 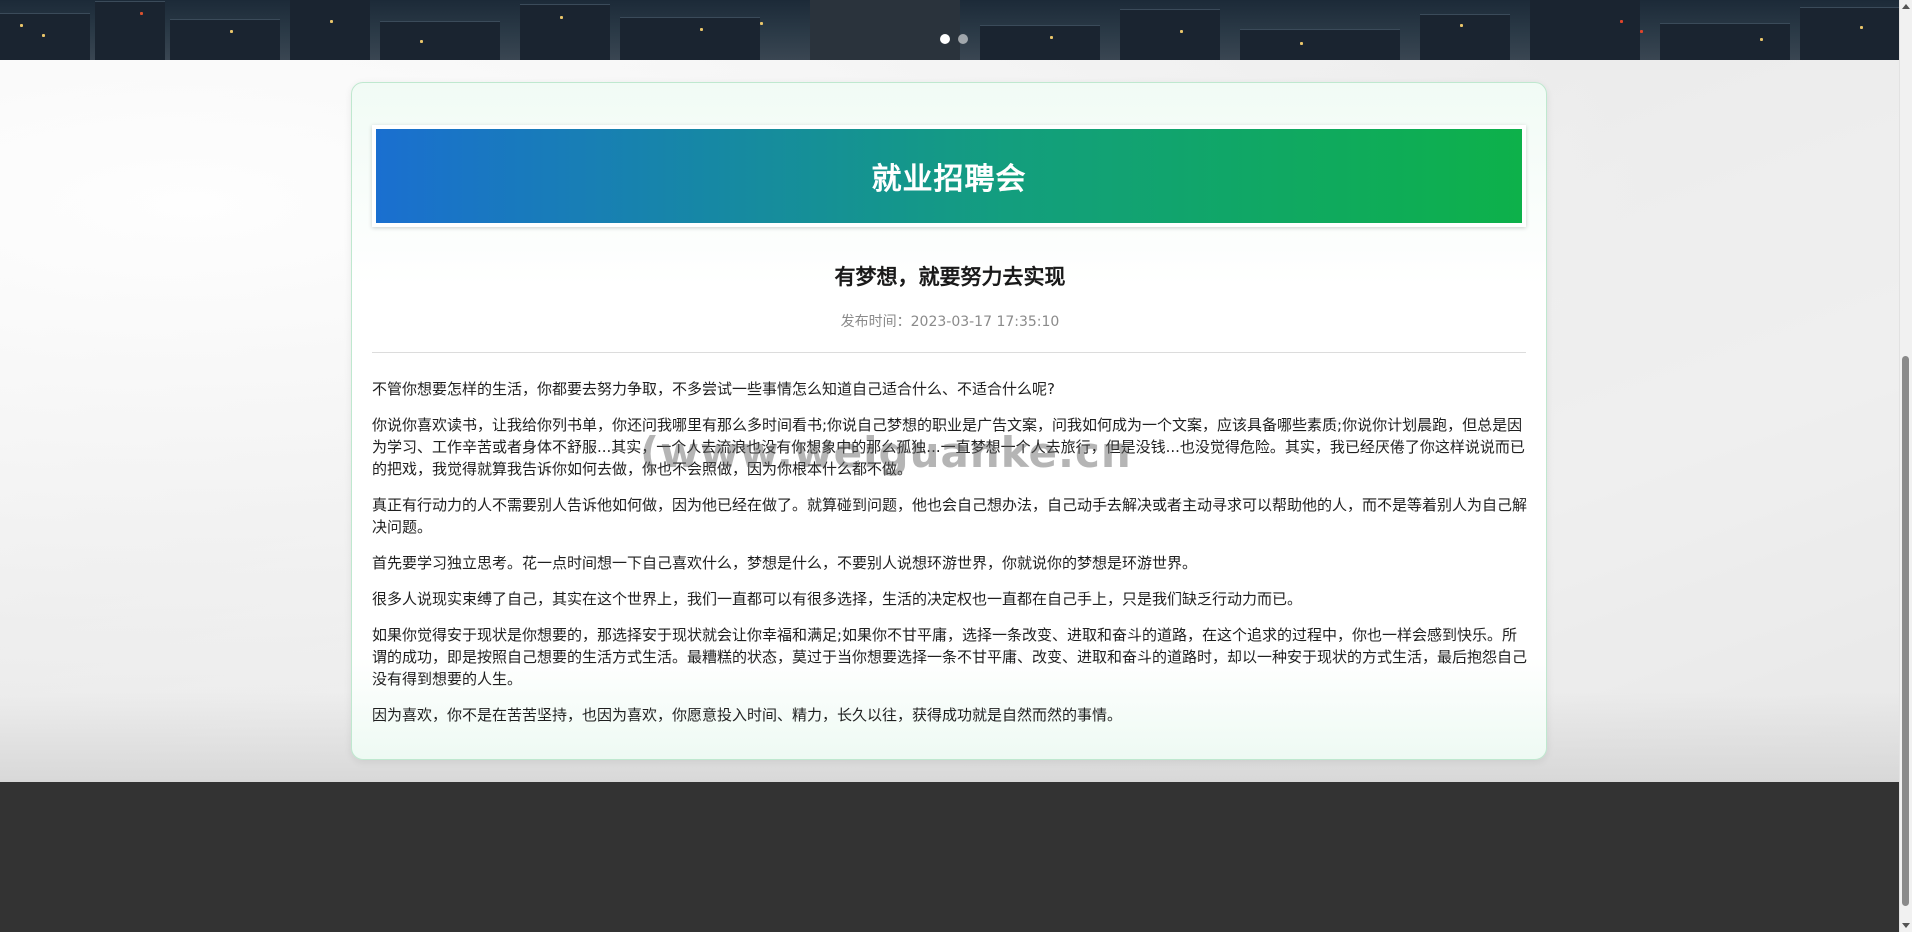 What do you see at coordinates (950, 30) in the screenshot?
I see `hero-banner` at bounding box center [950, 30].